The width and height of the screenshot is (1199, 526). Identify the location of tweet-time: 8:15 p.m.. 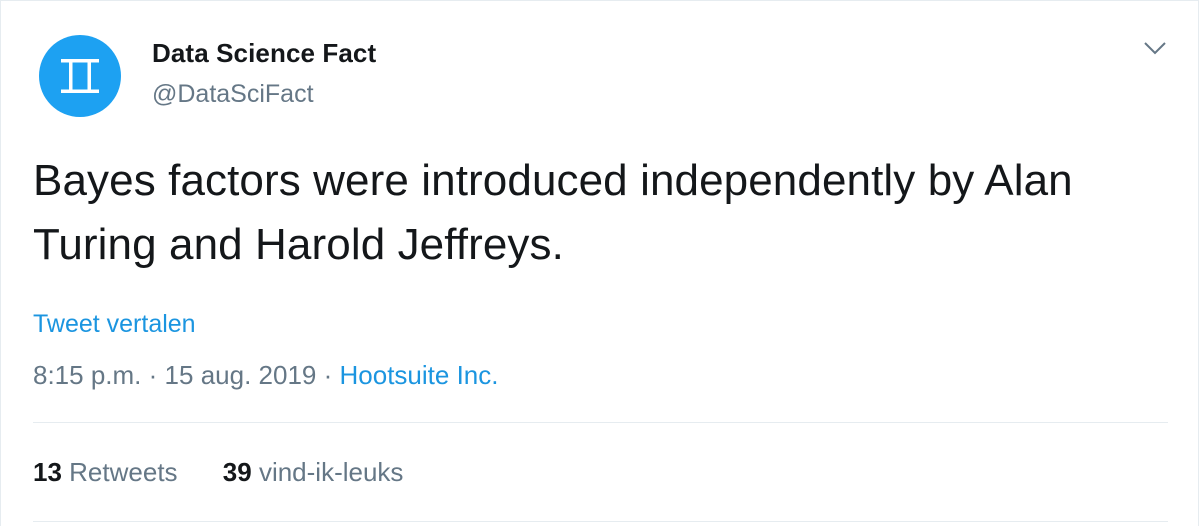
(87, 375).